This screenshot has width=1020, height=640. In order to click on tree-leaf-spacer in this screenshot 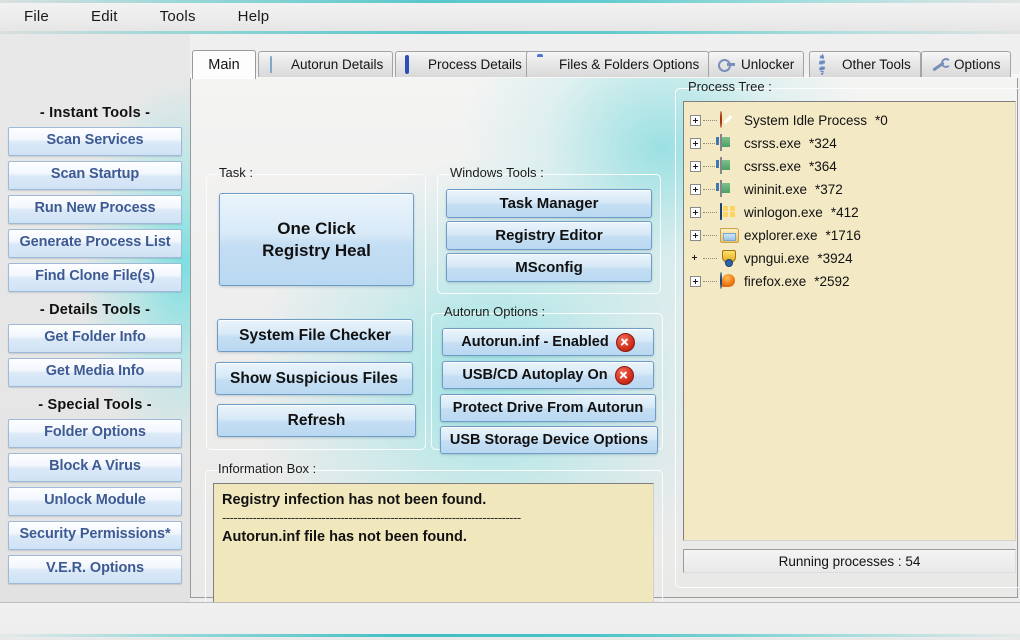, I will do `click(695, 258)`.